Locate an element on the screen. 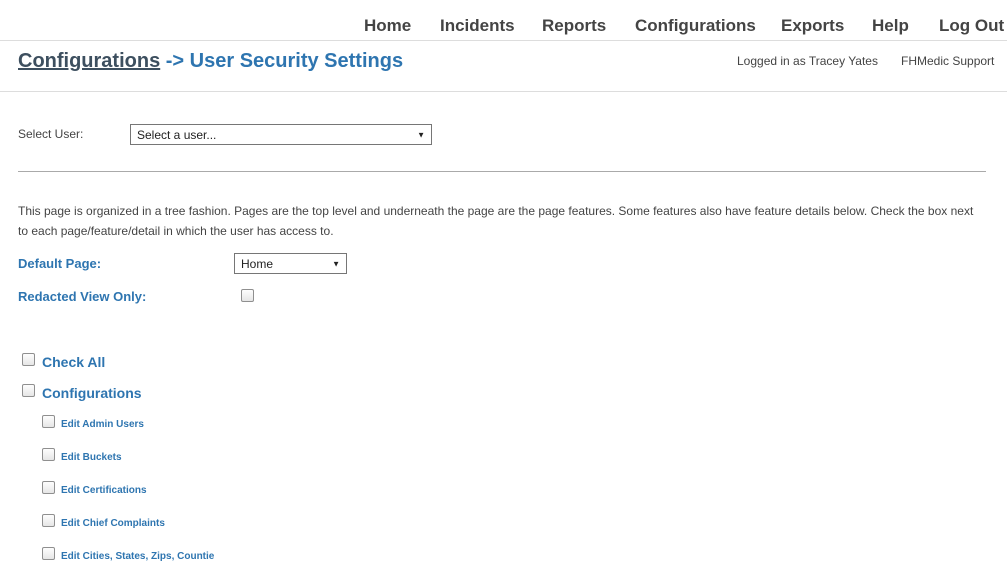 The height and width of the screenshot is (561, 1007). feature-label: Edit Chief Complaints is located at coordinates (113, 523).